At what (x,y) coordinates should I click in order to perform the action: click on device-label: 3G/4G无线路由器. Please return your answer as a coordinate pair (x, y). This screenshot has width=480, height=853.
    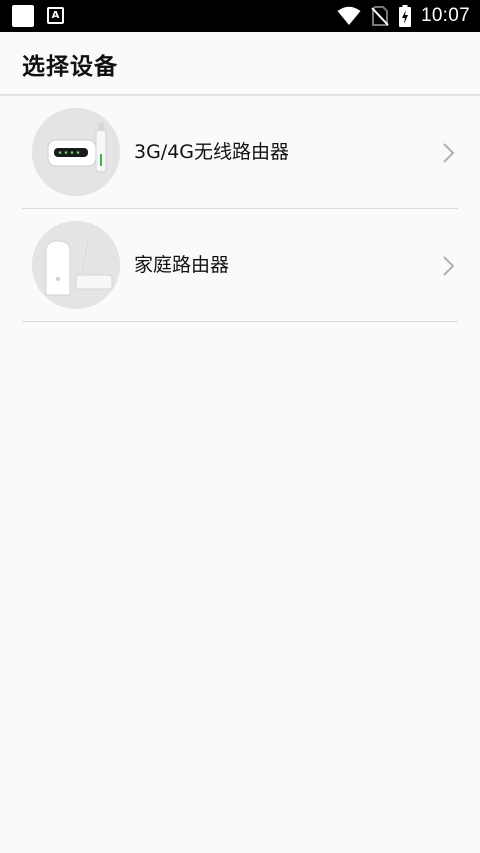
    Looking at the image, I should click on (212, 152).